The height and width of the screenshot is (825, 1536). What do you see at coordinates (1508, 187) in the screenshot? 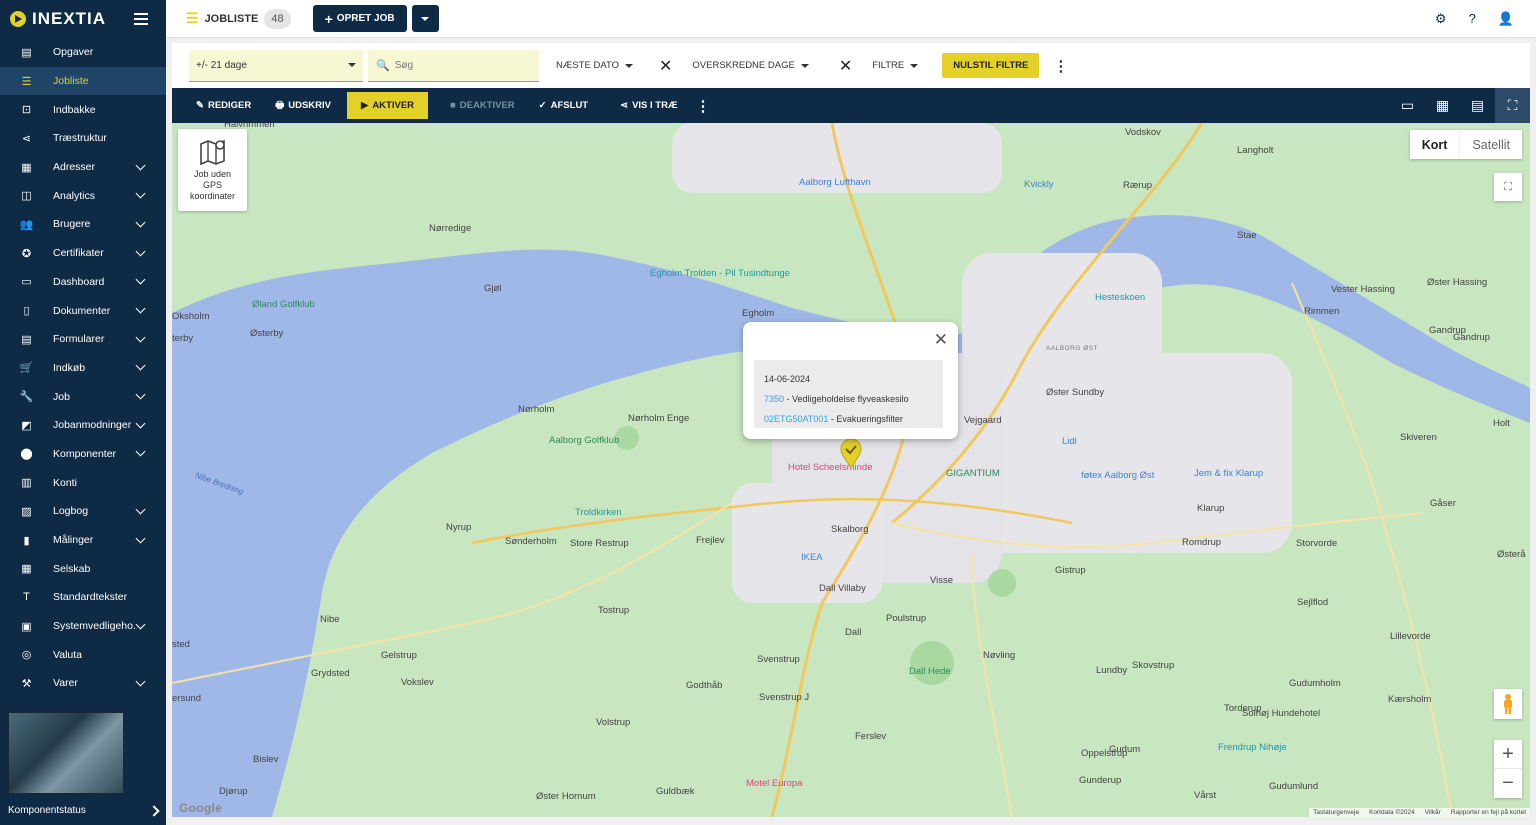
I see `fullscreen-icon: ⛶` at bounding box center [1508, 187].